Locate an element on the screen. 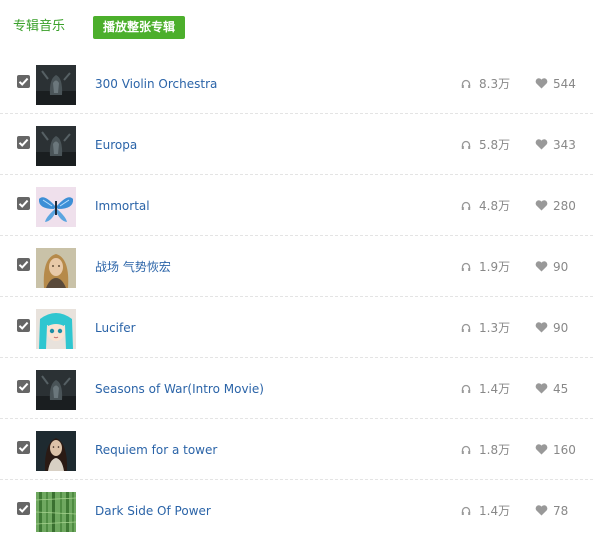  play-count: 1.8万 is located at coordinates (485, 450).